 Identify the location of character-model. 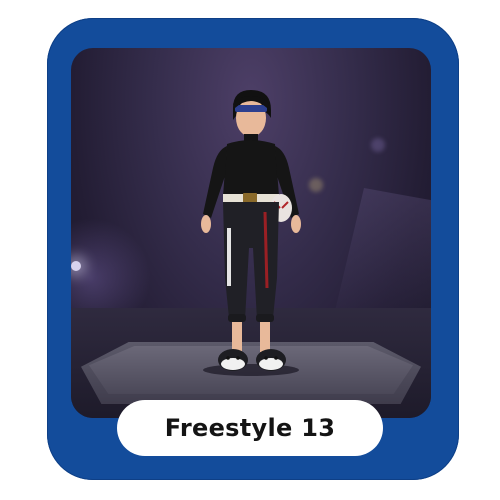
(251, 233).